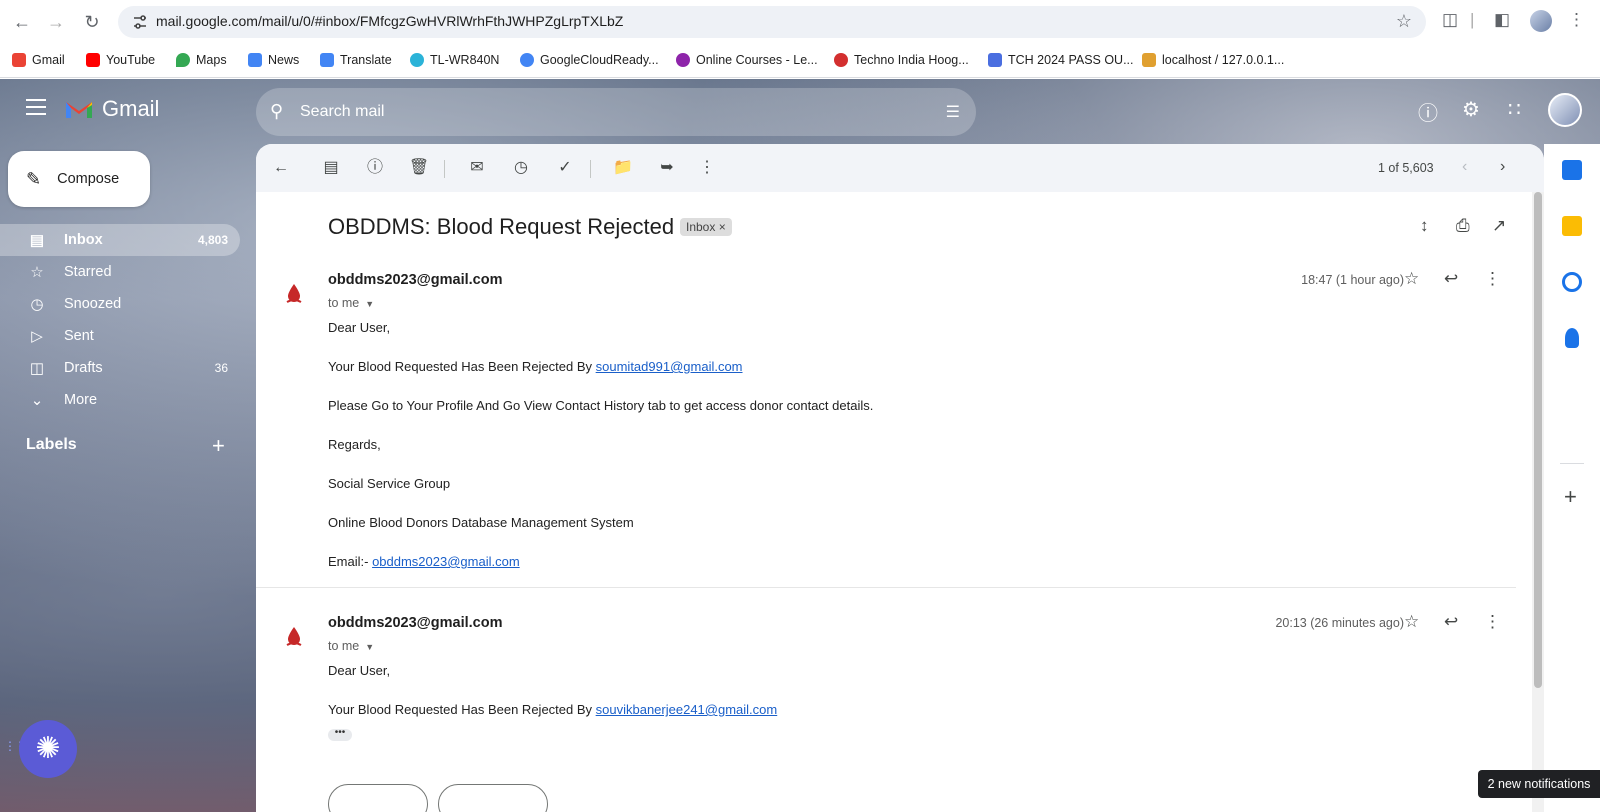  Describe the element at coordinates (1539, 784) in the screenshot. I see `notifications-toast: 2 new notifications` at that location.